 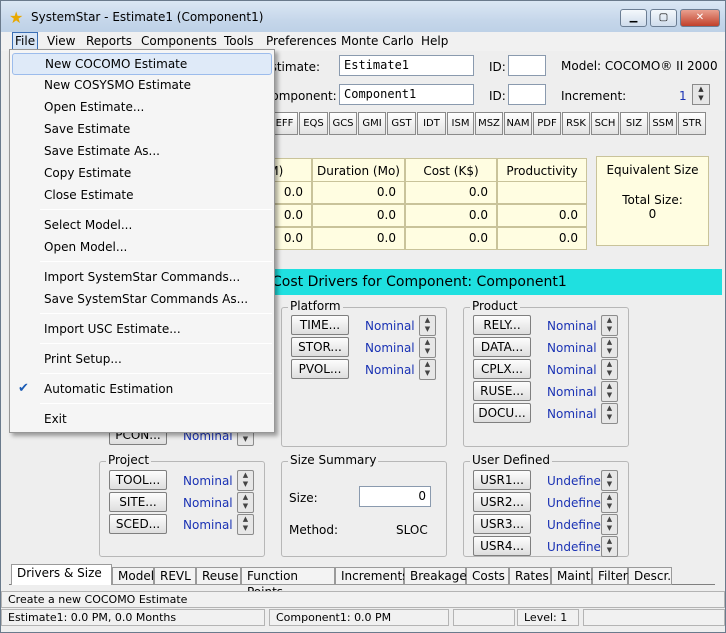 What do you see at coordinates (142, 64) in the screenshot?
I see `file-menu-item-new-cocomo-estimate: New COCOMO Estimate` at bounding box center [142, 64].